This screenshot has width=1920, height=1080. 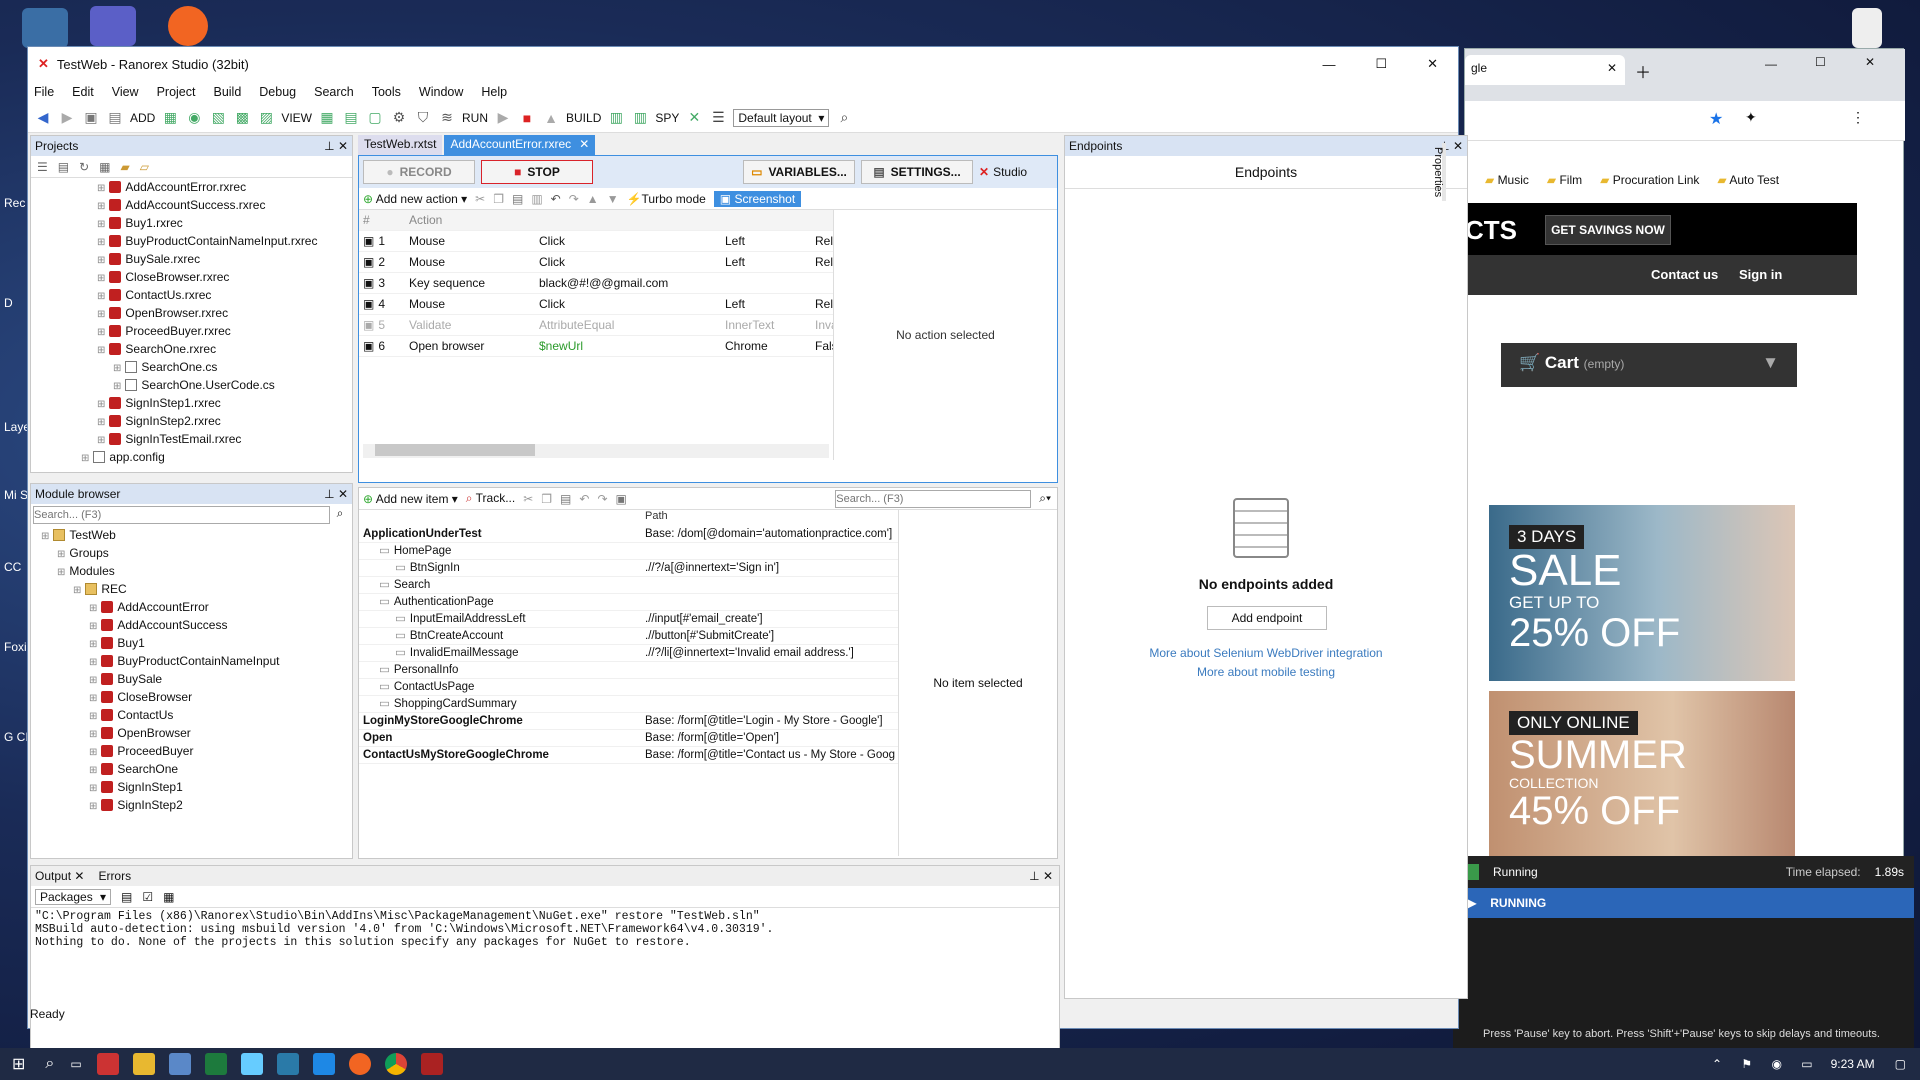 I want to click on delete-icon: ▥, so click(x=536, y=199).